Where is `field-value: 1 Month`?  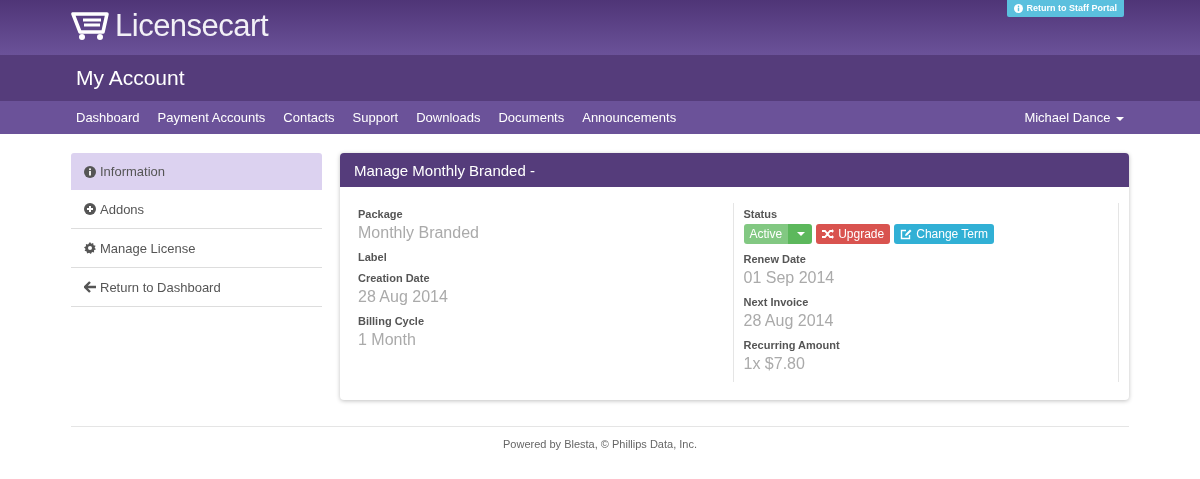
field-value: 1 Month is located at coordinates (387, 340).